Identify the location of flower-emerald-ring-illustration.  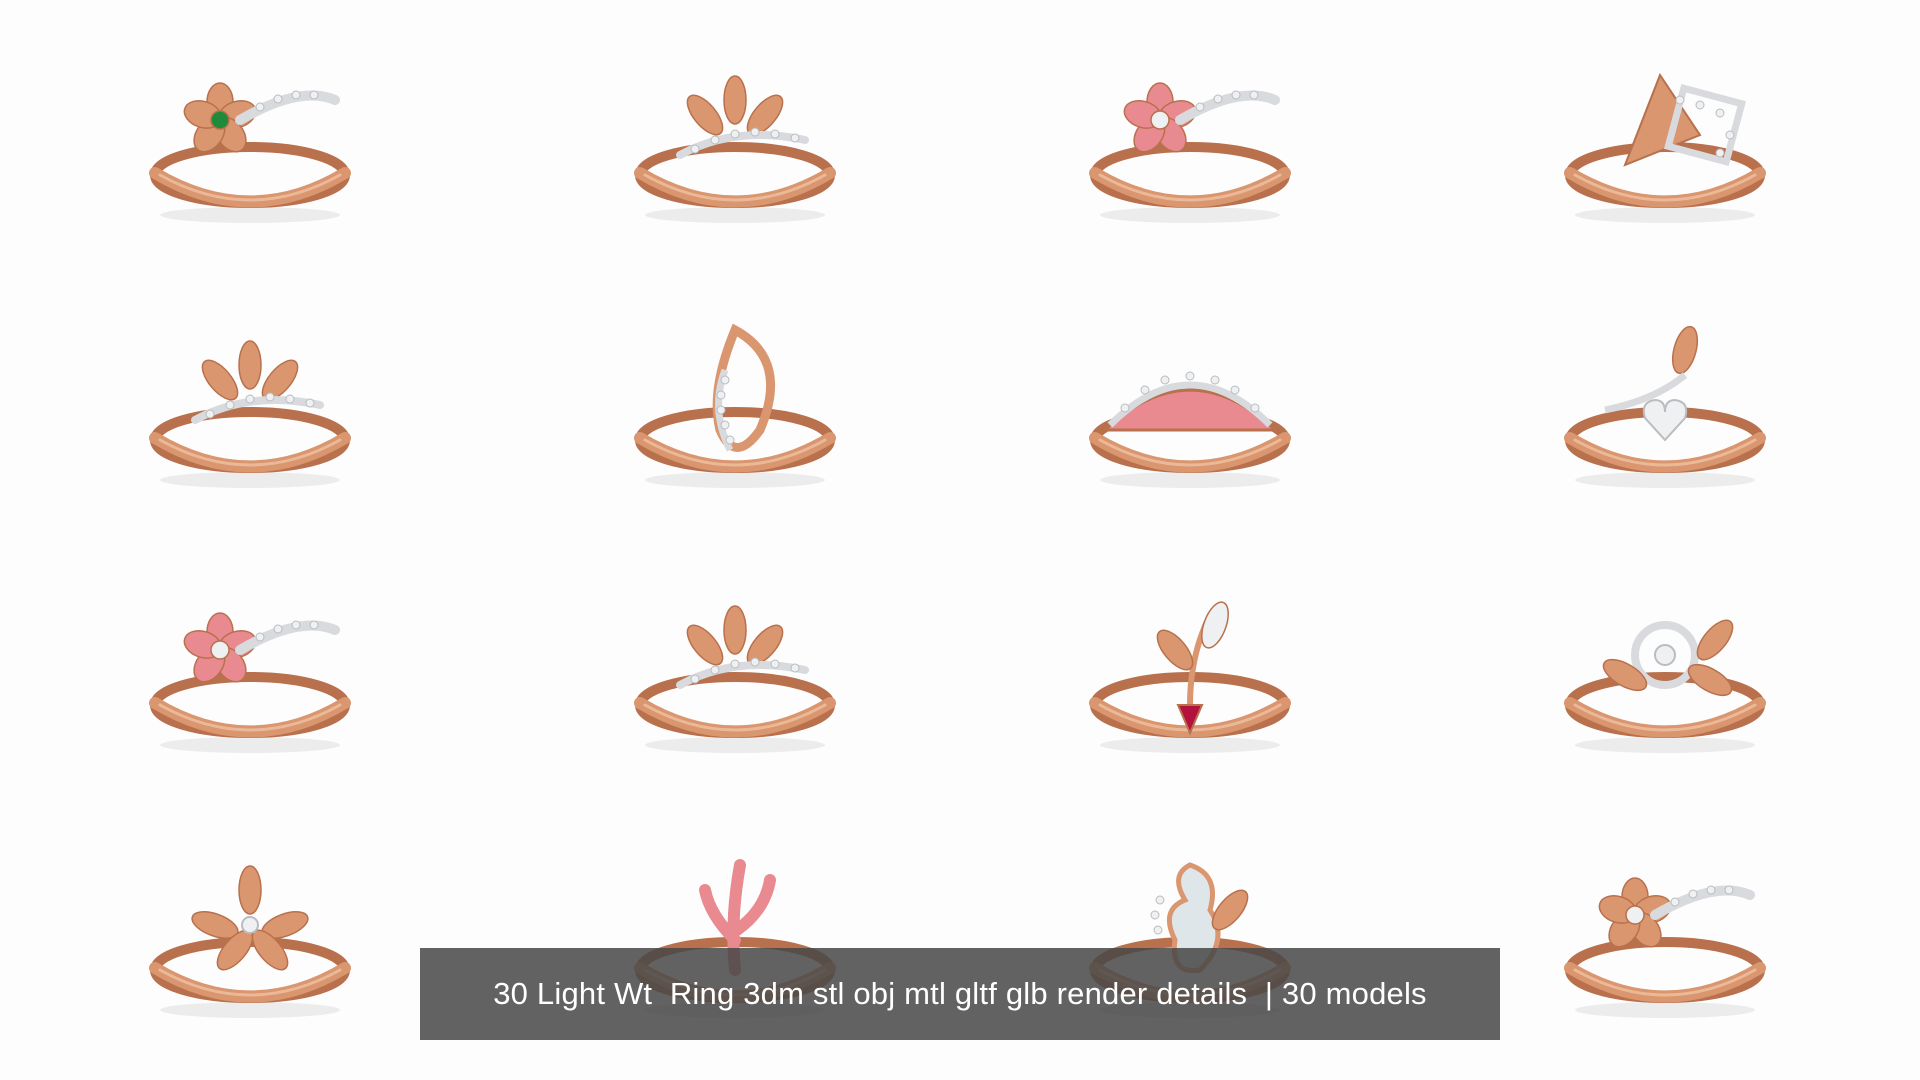
(250, 152).